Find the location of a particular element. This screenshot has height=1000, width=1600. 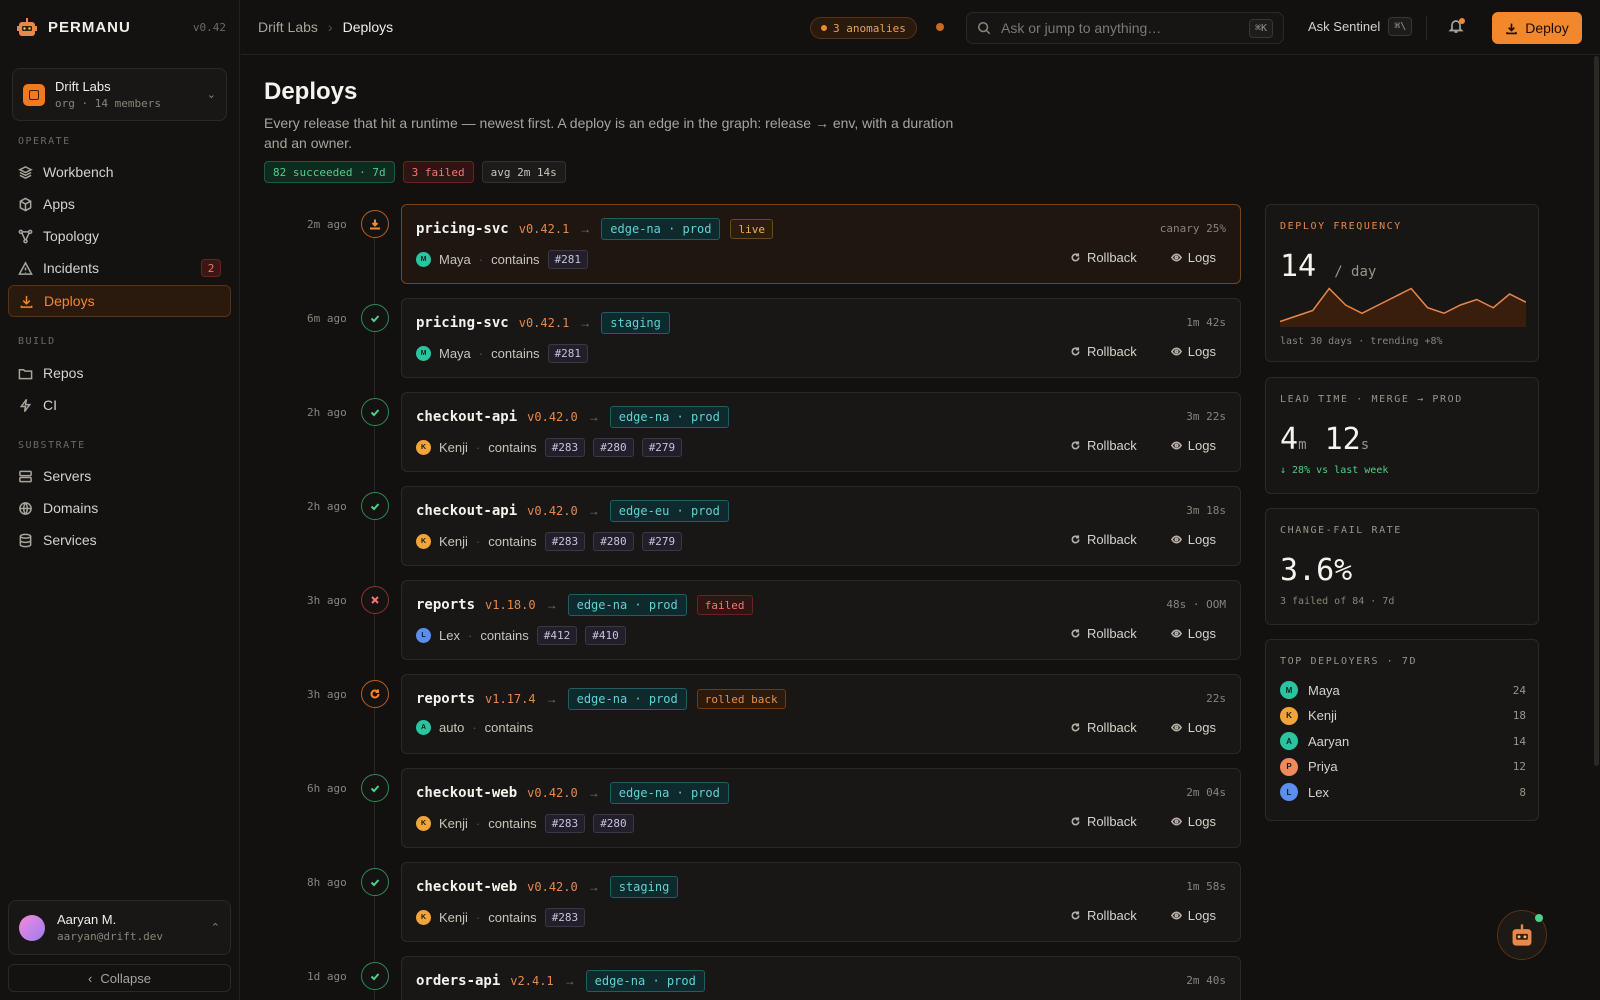

deployer-row: A Aaryan 14 is located at coordinates (1403, 741).